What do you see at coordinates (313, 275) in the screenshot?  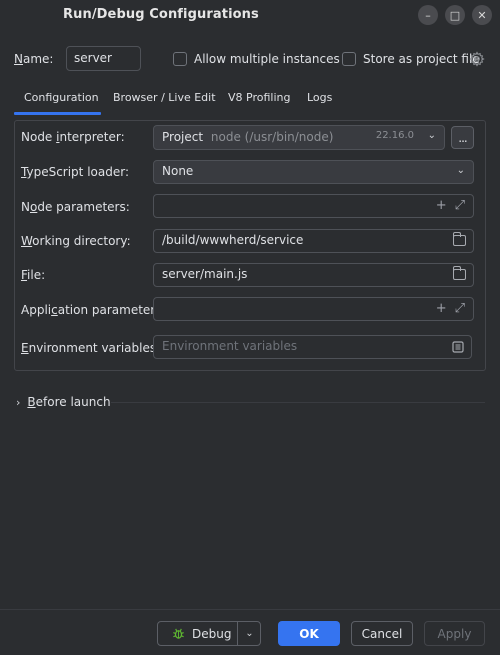 I see `file-input: server/main.js` at bounding box center [313, 275].